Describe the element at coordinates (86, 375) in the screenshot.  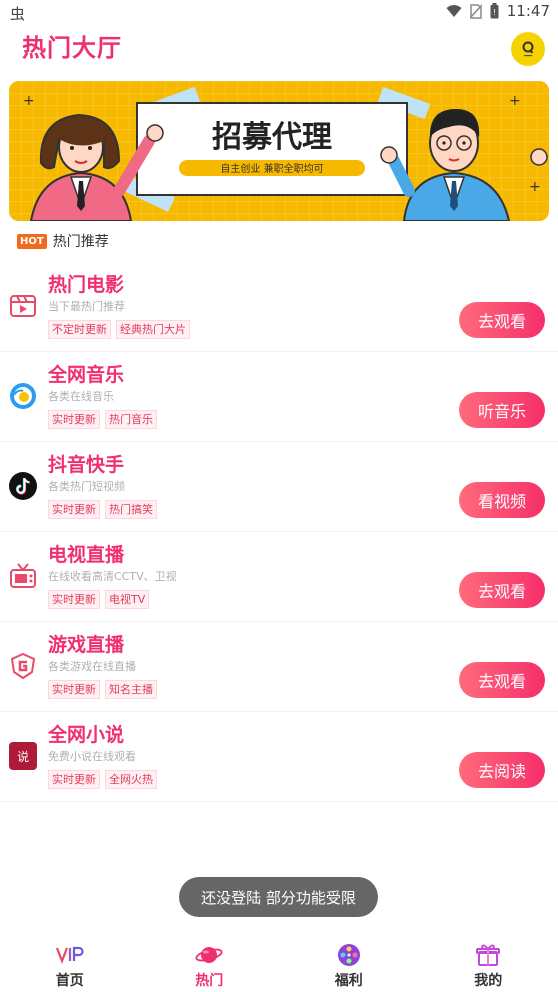
I see `app-name: 全网音乐` at that location.